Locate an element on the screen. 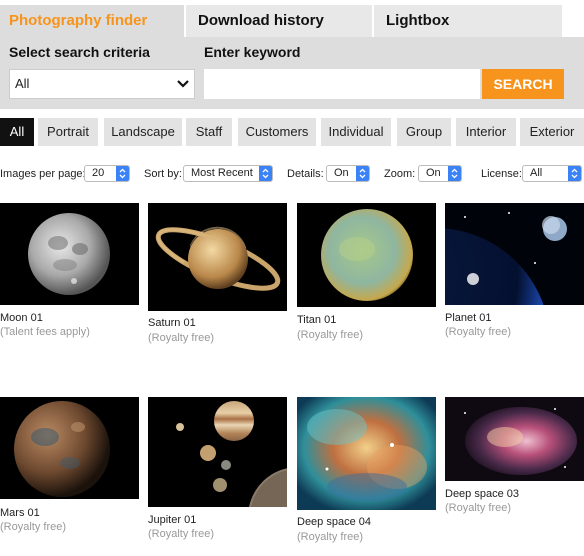 The width and height of the screenshot is (584, 556). category-staff: Staff is located at coordinates (209, 132).